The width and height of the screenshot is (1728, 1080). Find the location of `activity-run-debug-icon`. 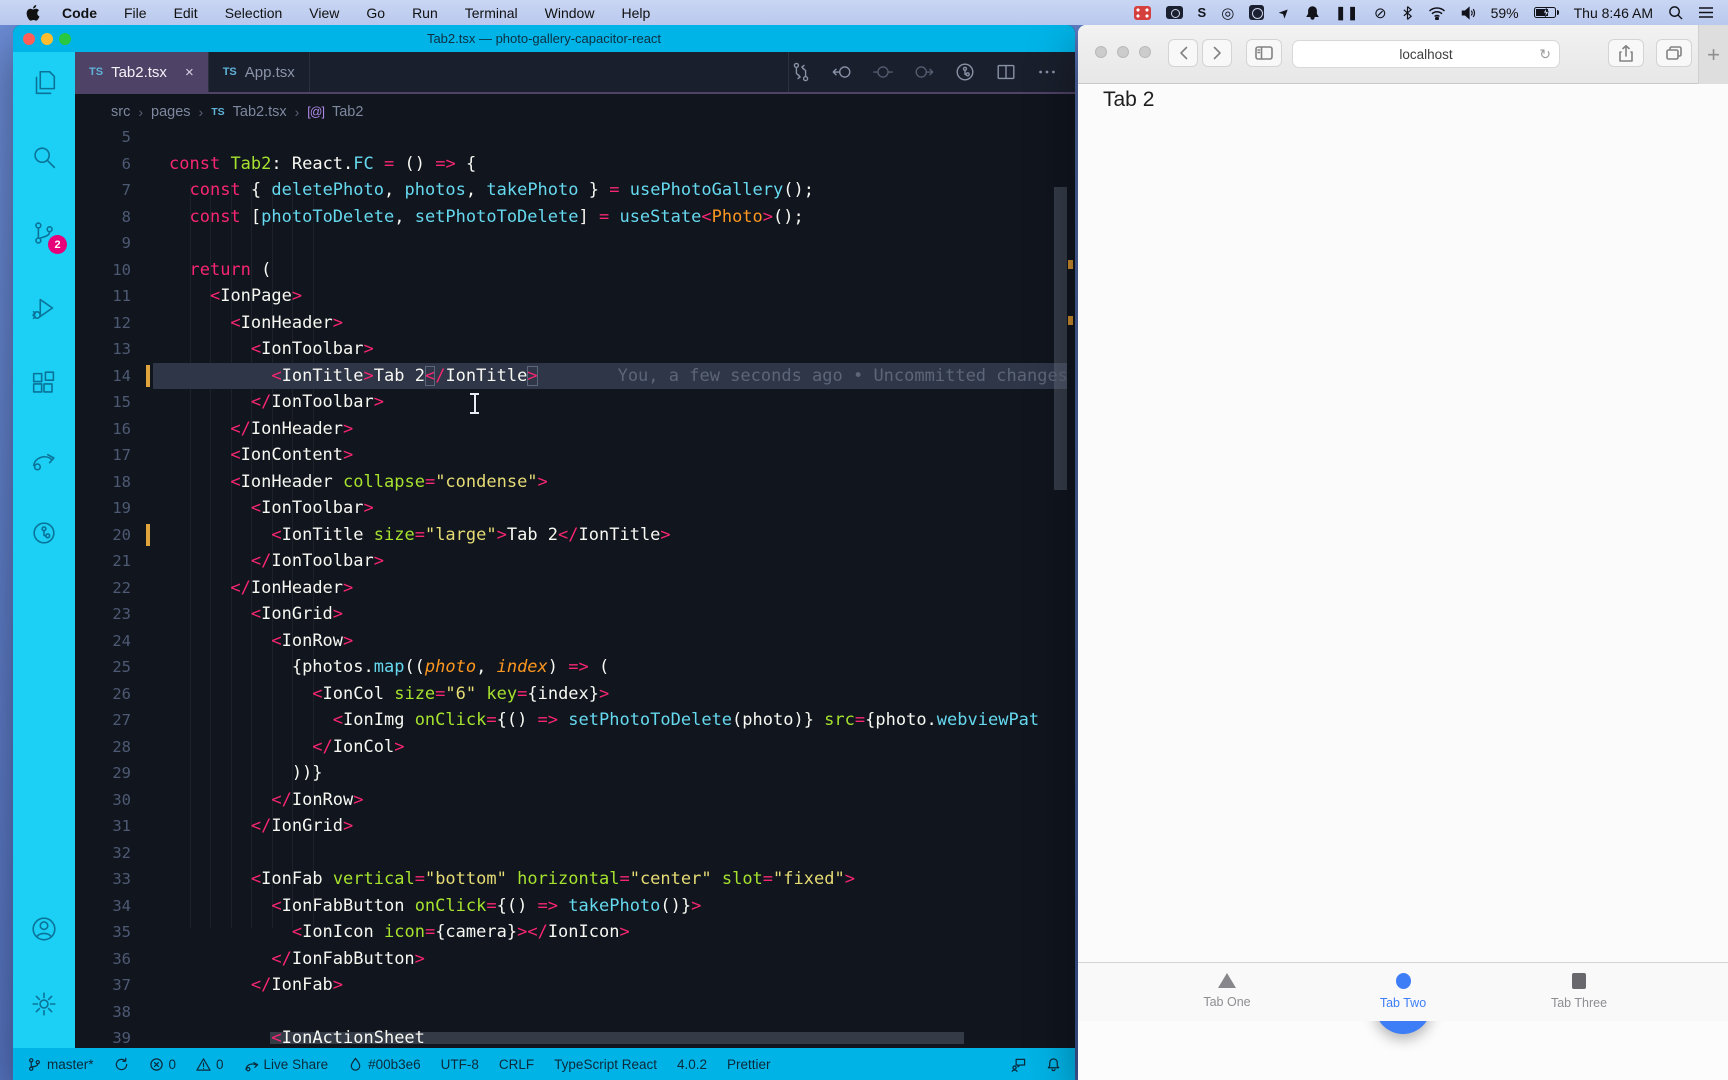

activity-run-debug-icon is located at coordinates (44, 308).